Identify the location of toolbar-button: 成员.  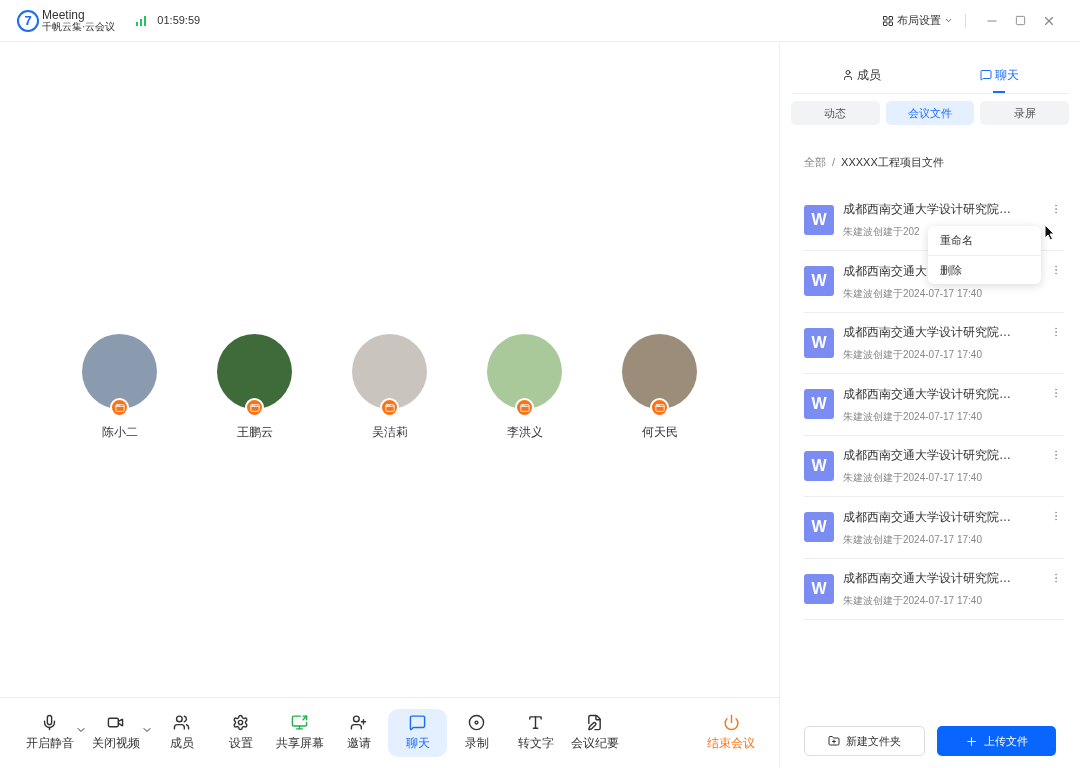
(181, 733).